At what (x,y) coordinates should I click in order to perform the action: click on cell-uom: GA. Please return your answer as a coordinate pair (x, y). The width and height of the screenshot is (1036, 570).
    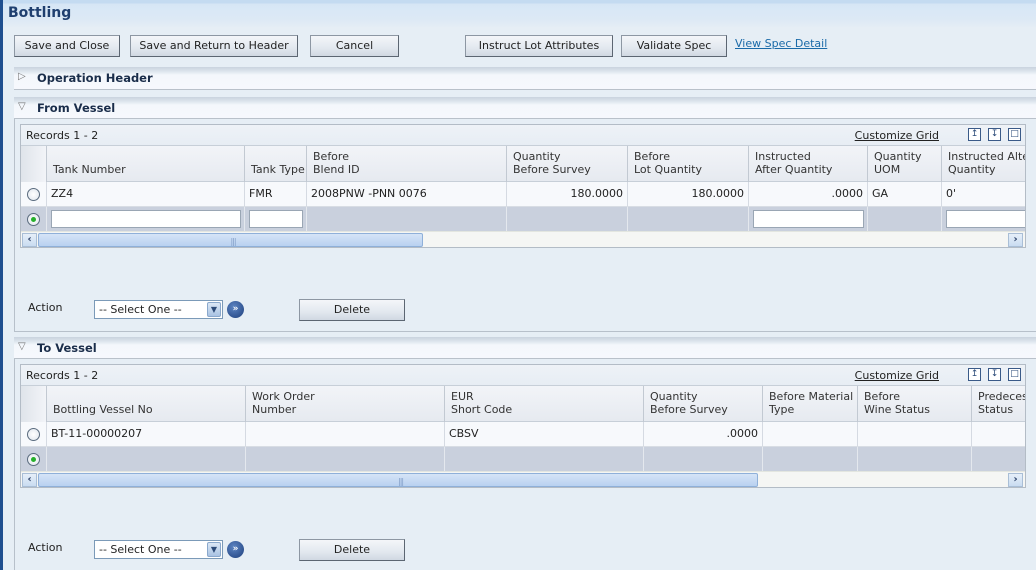
    Looking at the image, I should click on (904, 194).